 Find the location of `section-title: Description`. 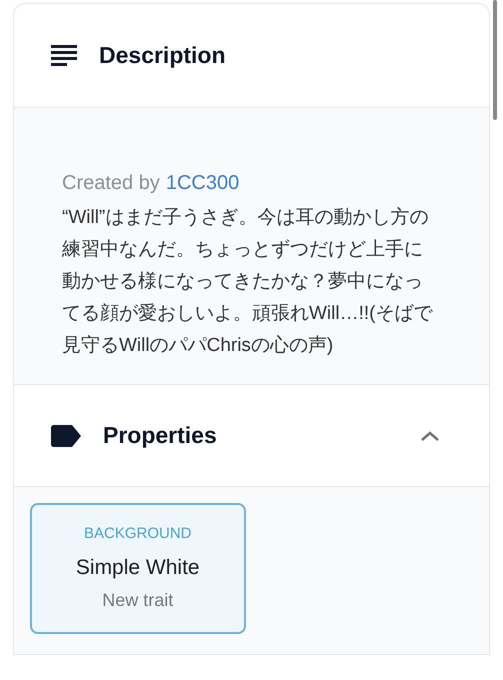

section-title: Description is located at coordinates (162, 55).